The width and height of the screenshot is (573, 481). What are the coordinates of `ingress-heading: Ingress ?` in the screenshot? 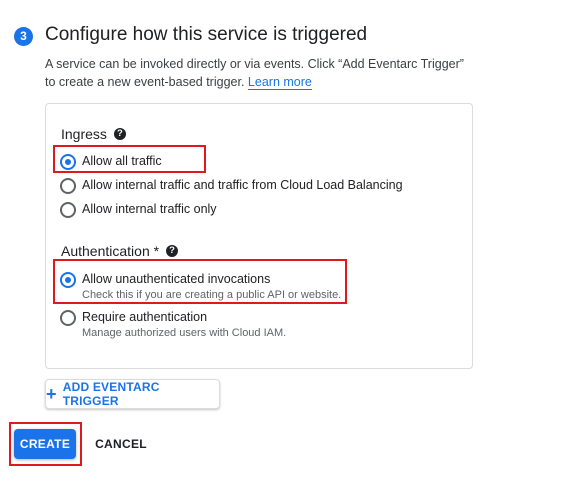 It's located at (93, 134).